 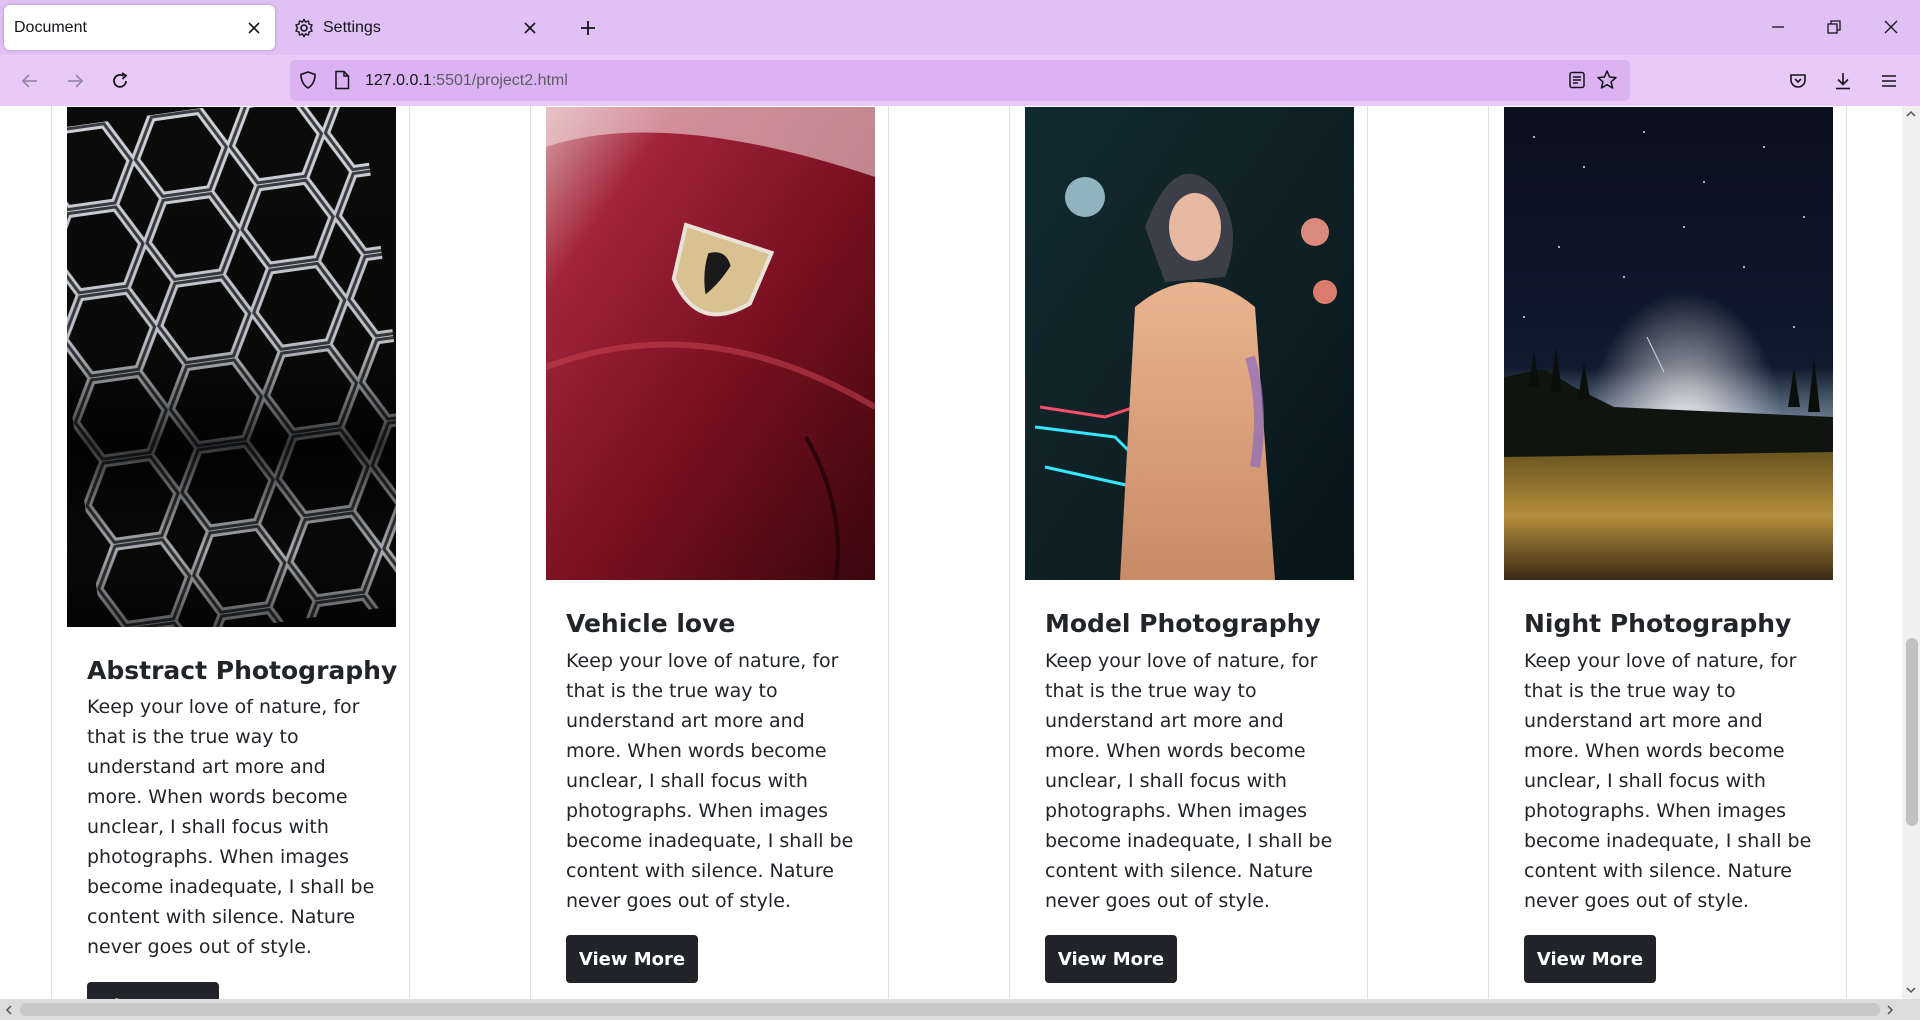 What do you see at coordinates (1843, 81) in the screenshot?
I see `download-icon` at bounding box center [1843, 81].